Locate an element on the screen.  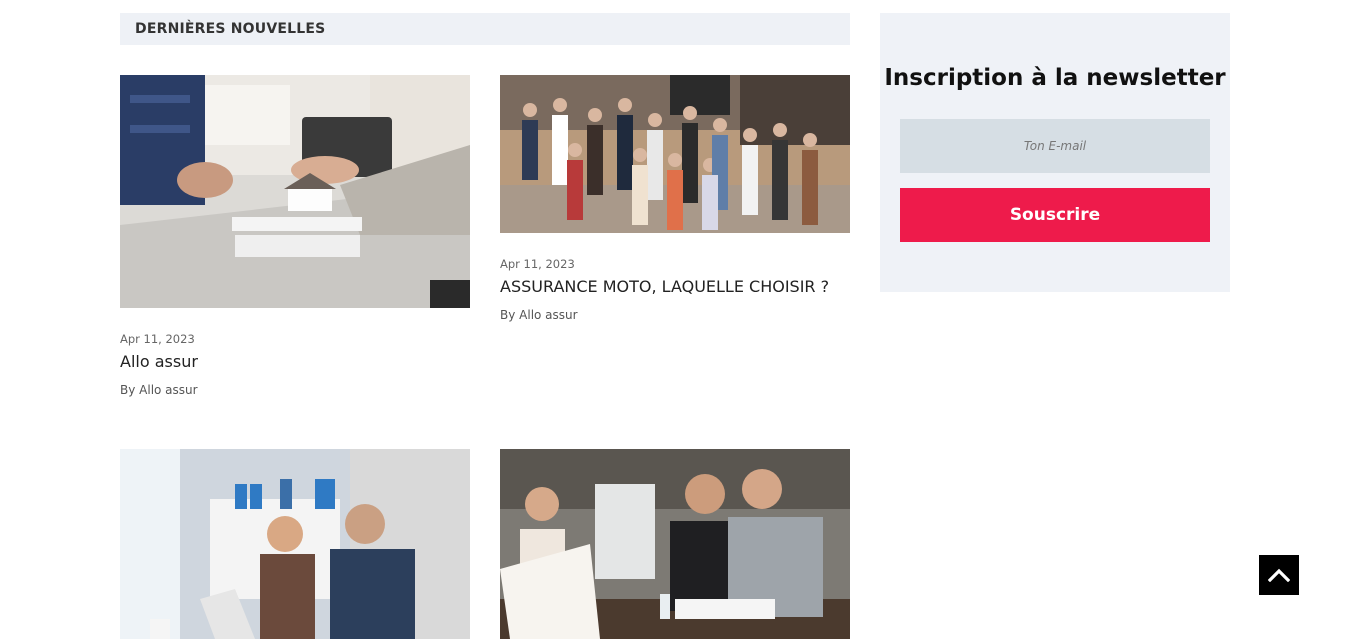
newsletter-panel: Inscription à la newsletter Souscrire is located at coordinates (1055, 152).